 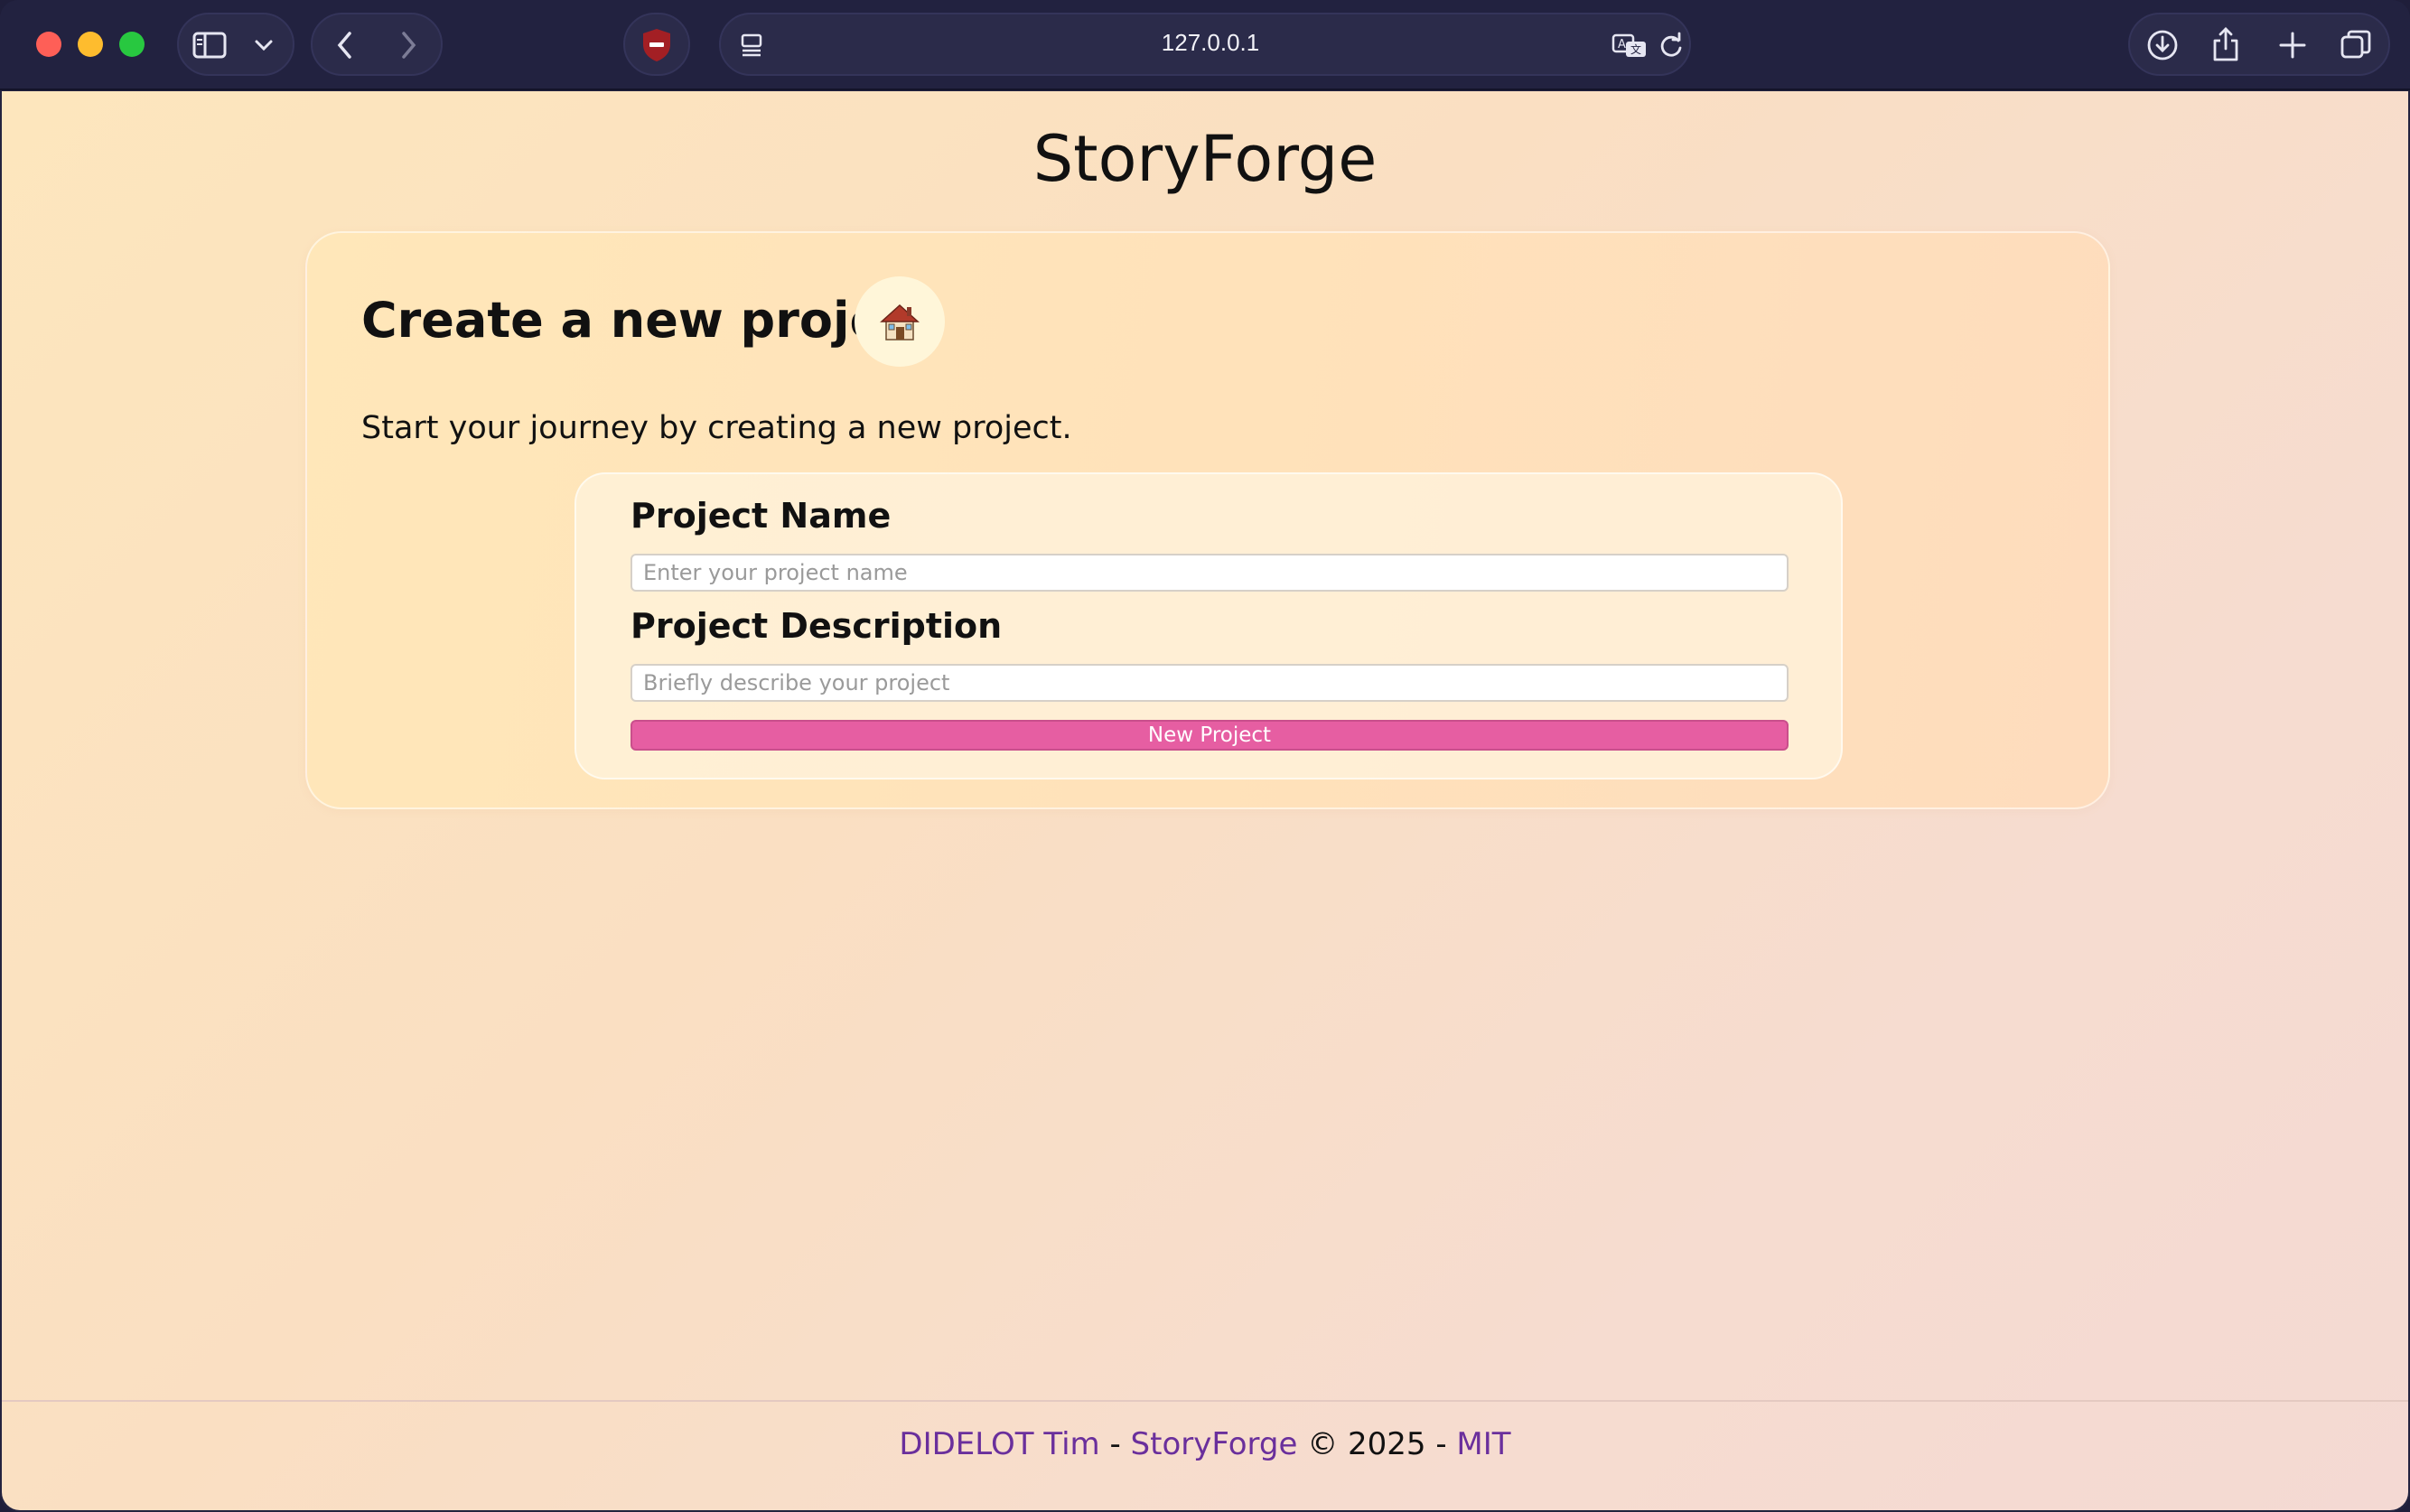 I want to click on footer-author-link: DIDELOT Tim, so click(x=999, y=1444).